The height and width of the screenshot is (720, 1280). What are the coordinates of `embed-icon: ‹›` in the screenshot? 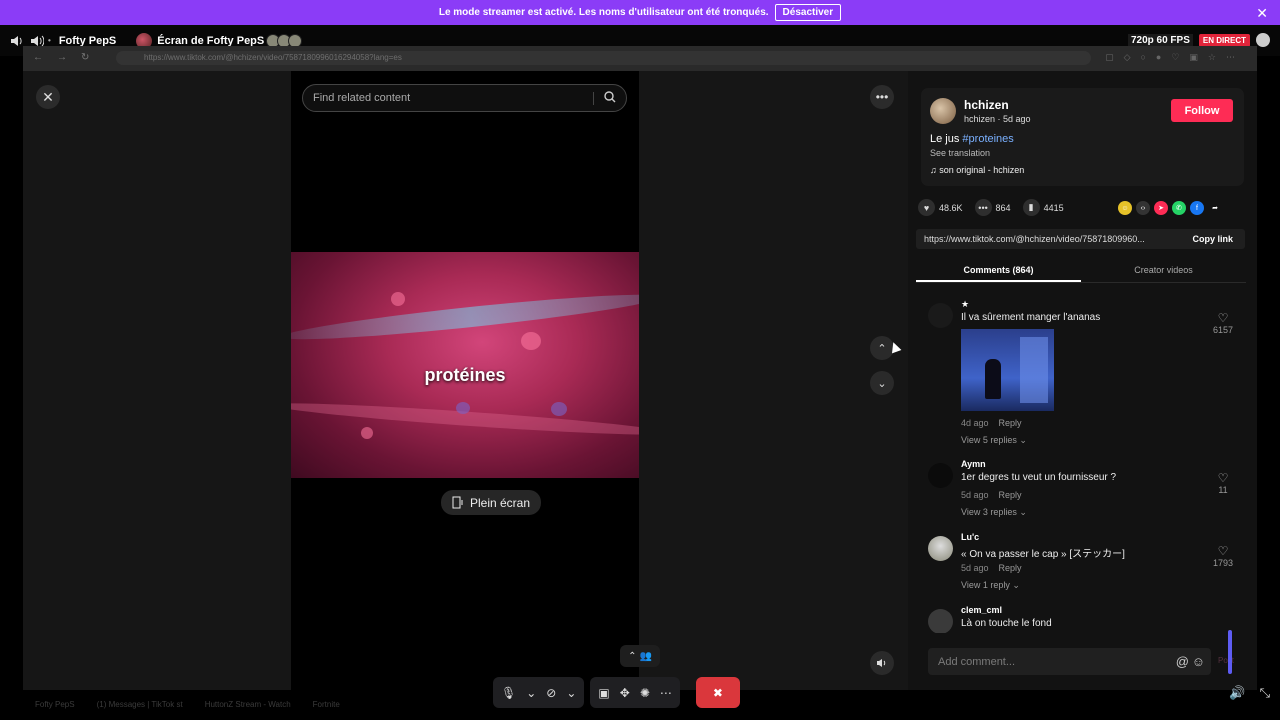 It's located at (1143, 208).